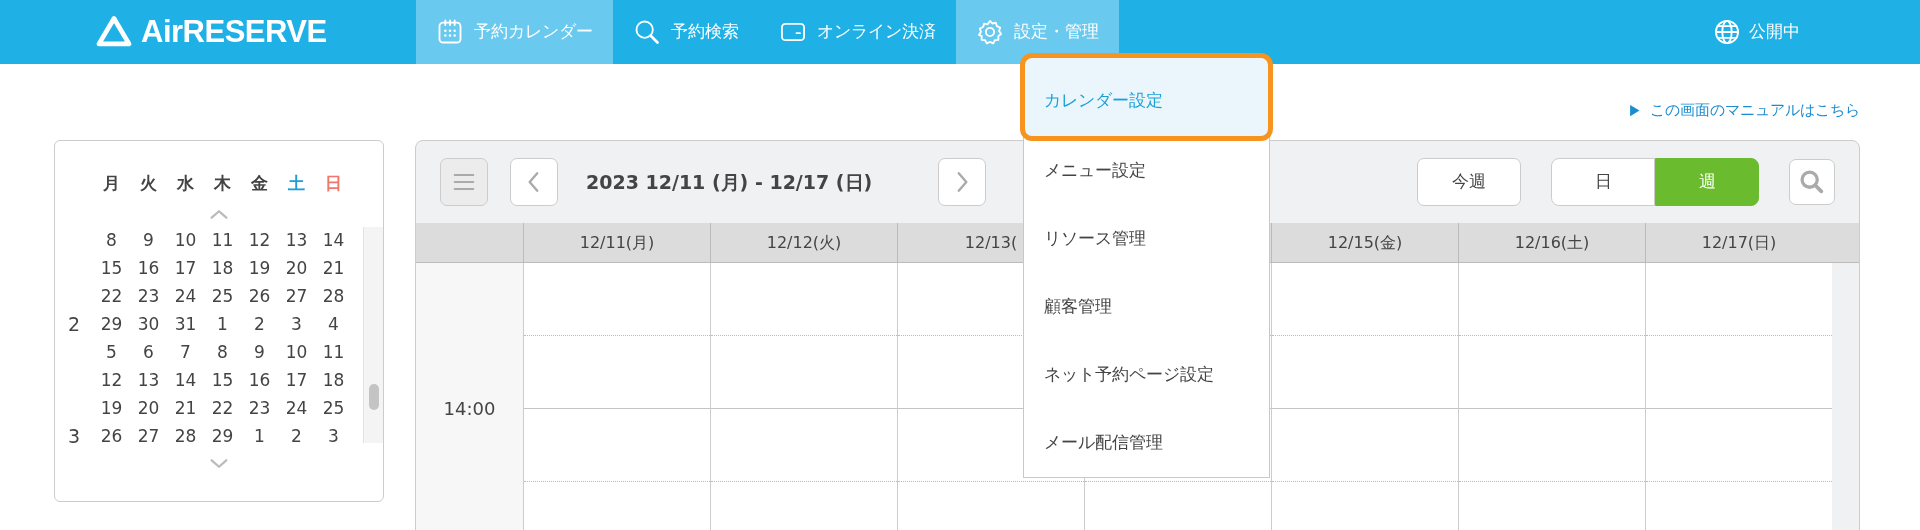  What do you see at coordinates (1364, 242) in the screenshot?
I see `day-column-header: 12/15(金)` at bounding box center [1364, 242].